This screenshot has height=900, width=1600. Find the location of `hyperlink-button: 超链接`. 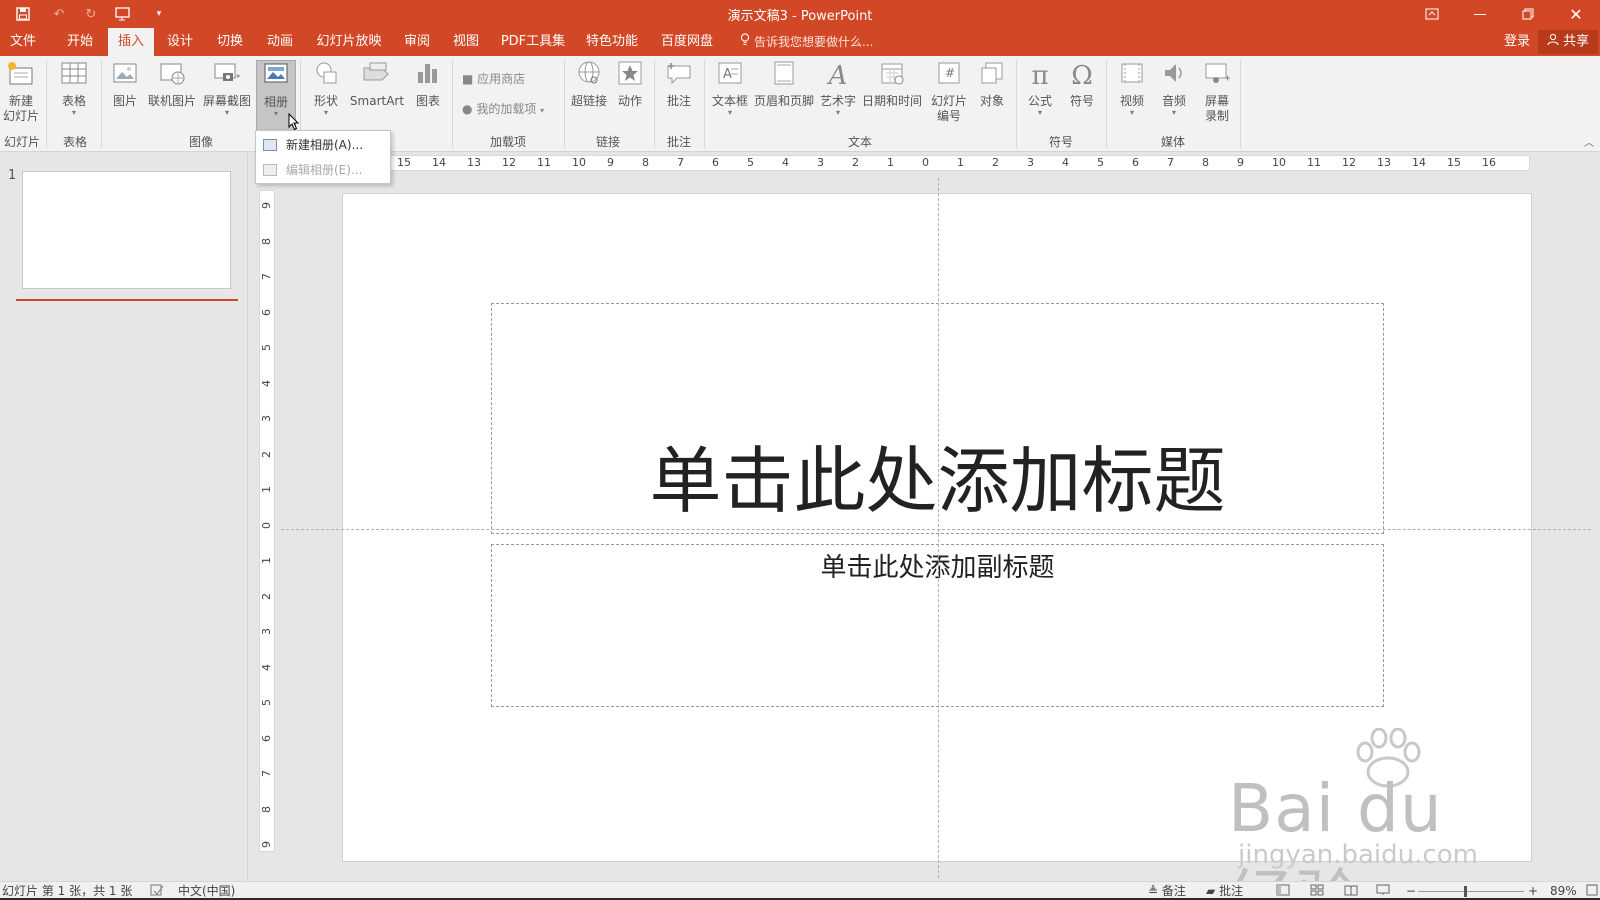

hyperlink-button: 超链接 is located at coordinates (589, 84).